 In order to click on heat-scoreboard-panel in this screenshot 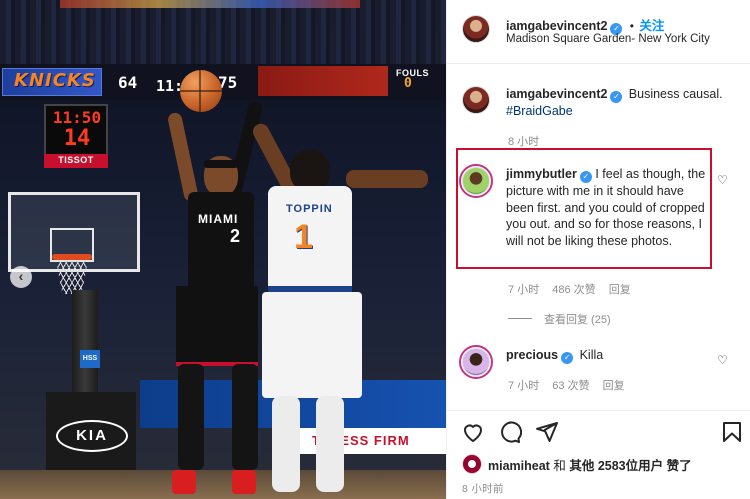, I will do `click(323, 81)`.